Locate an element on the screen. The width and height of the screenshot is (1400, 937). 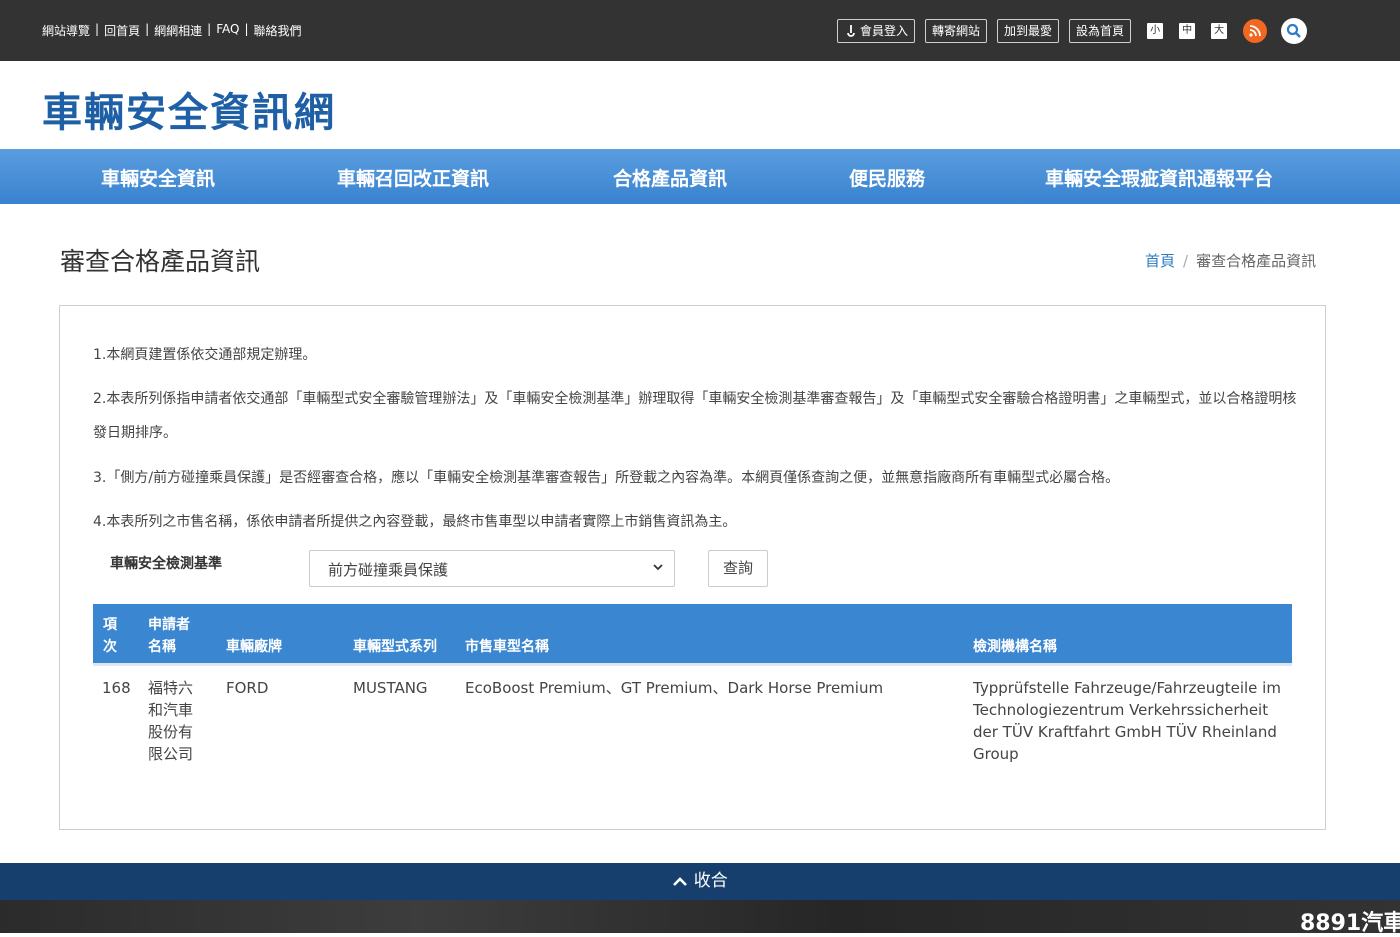
header-agency: 檢測機構名稱 is located at coordinates (1015, 647).